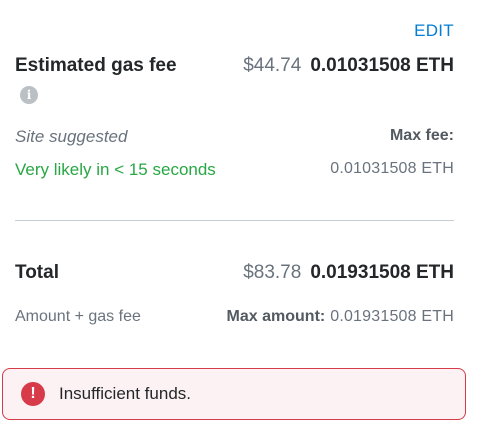  What do you see at coordinates (234, 273) in the screenshot?
I see `total-row: Total $83.78 0.01931508 ETH` at bounding box center [234, 273].